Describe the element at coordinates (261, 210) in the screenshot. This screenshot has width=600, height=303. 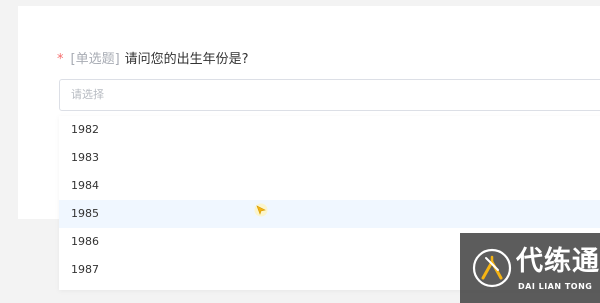
I see `cursor-icon` at that location.